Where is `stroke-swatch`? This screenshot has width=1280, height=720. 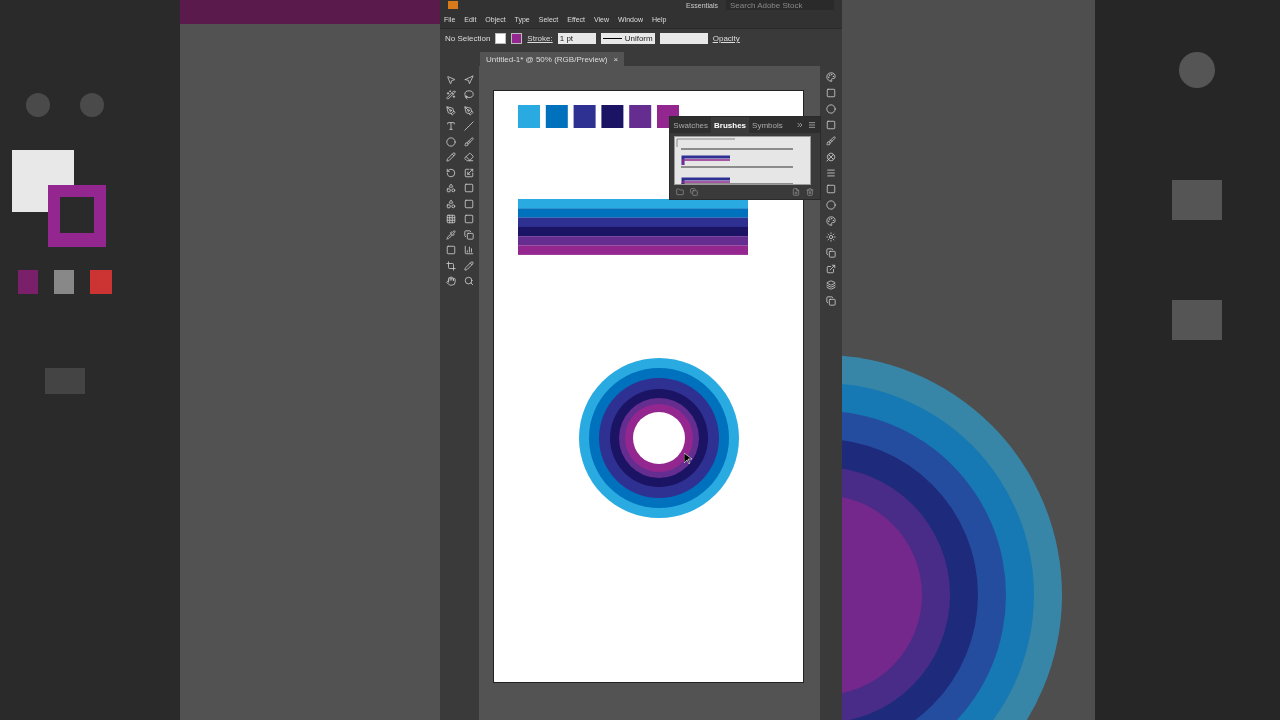
stroke-swatch is located at coordinates (517, 38).